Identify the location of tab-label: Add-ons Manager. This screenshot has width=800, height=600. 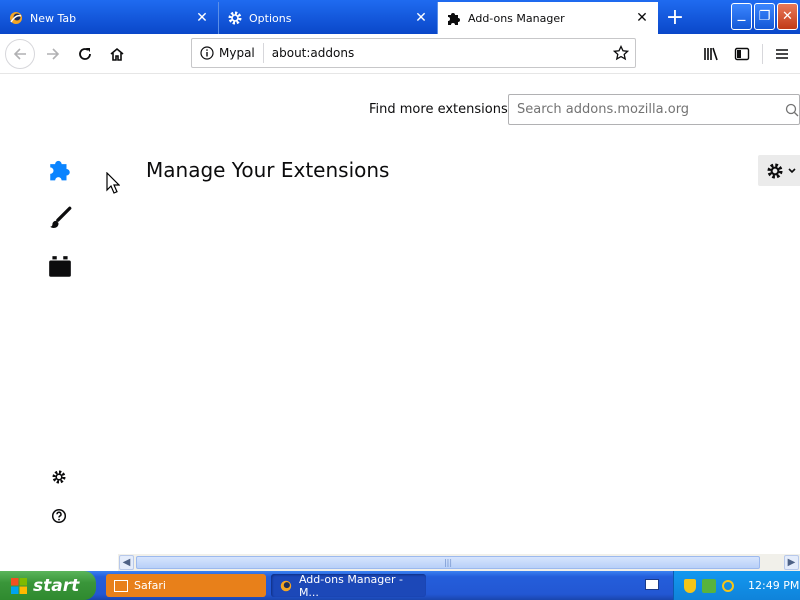
(516, 18).